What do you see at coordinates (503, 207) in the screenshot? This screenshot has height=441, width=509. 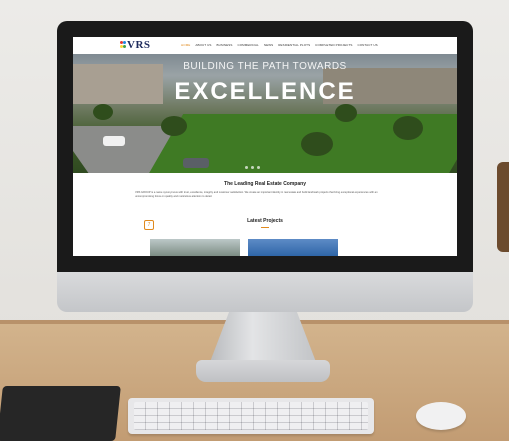 I see `background-plant` at bounding box center [503, 207].